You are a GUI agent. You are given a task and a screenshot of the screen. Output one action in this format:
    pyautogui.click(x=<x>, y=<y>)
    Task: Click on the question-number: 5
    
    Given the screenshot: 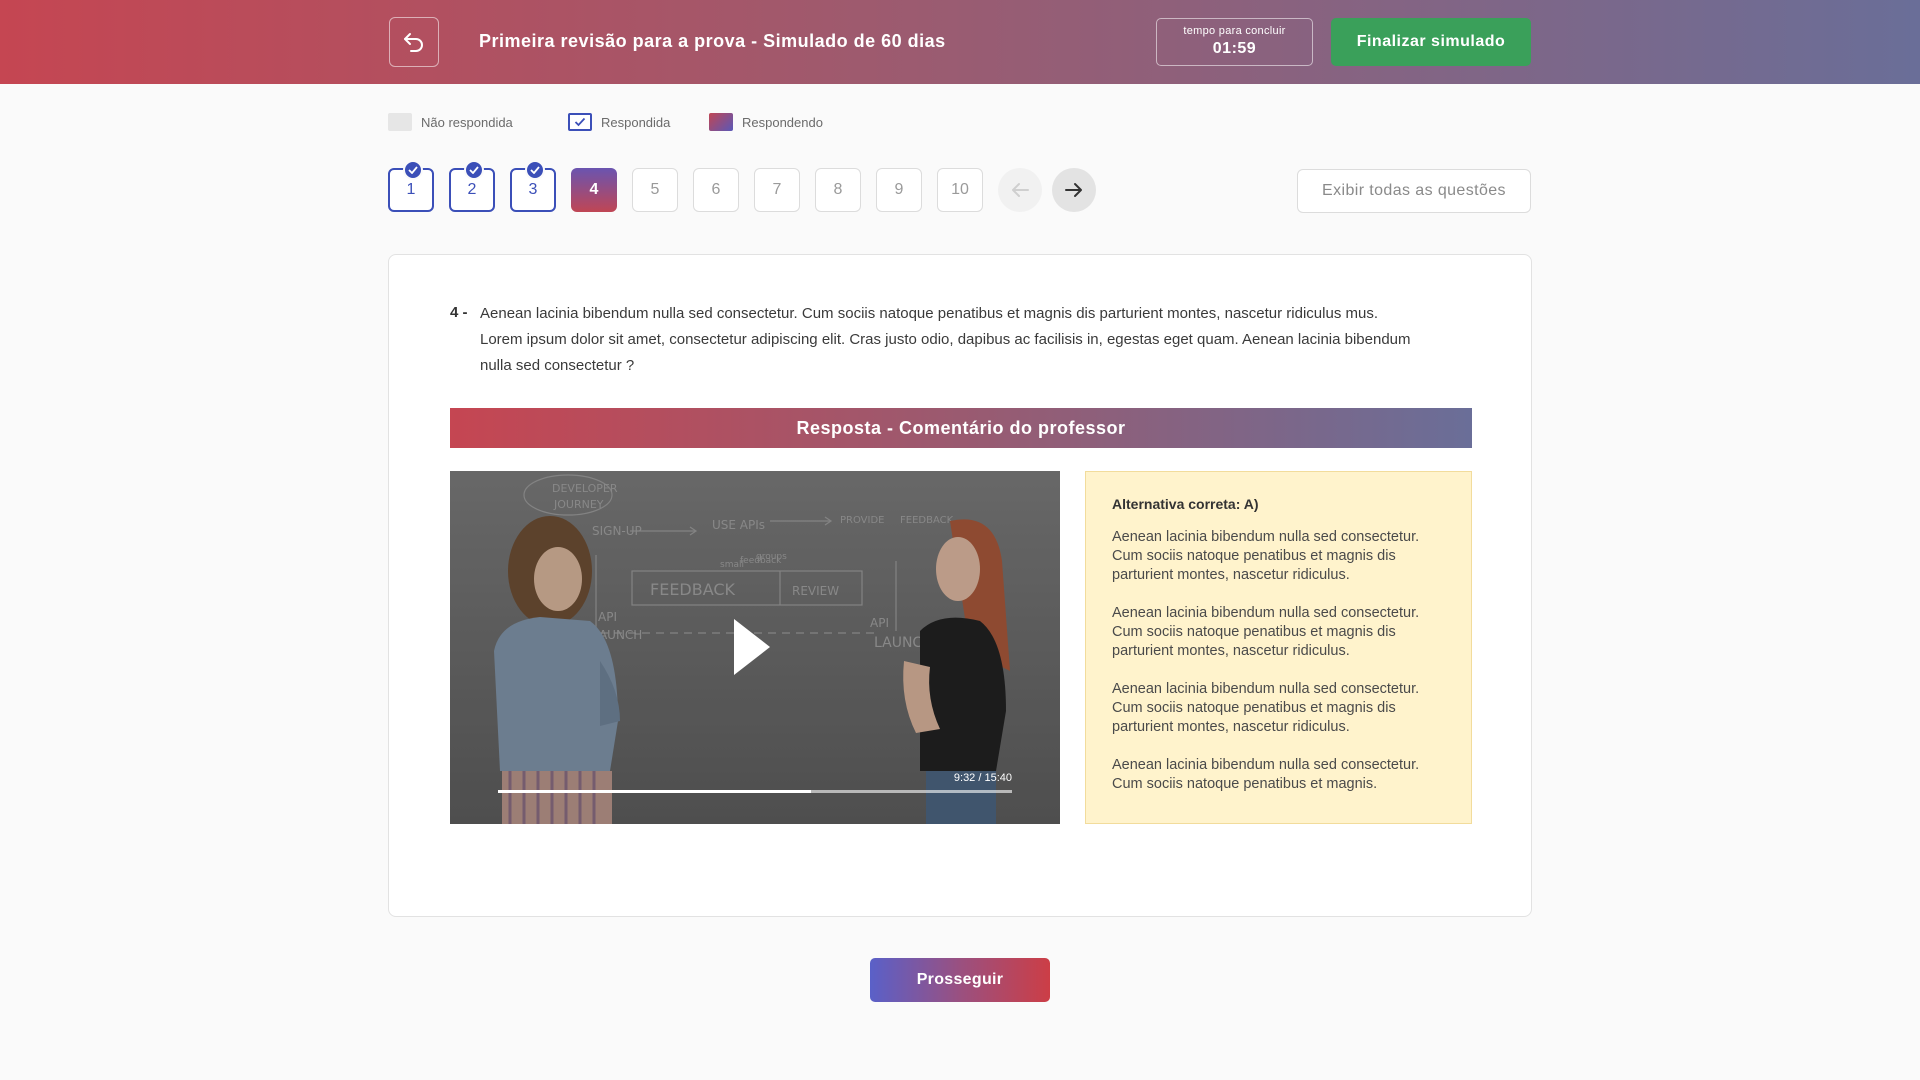 What is the action you would take?
    pyautogui.click(x=655, y=189)
    